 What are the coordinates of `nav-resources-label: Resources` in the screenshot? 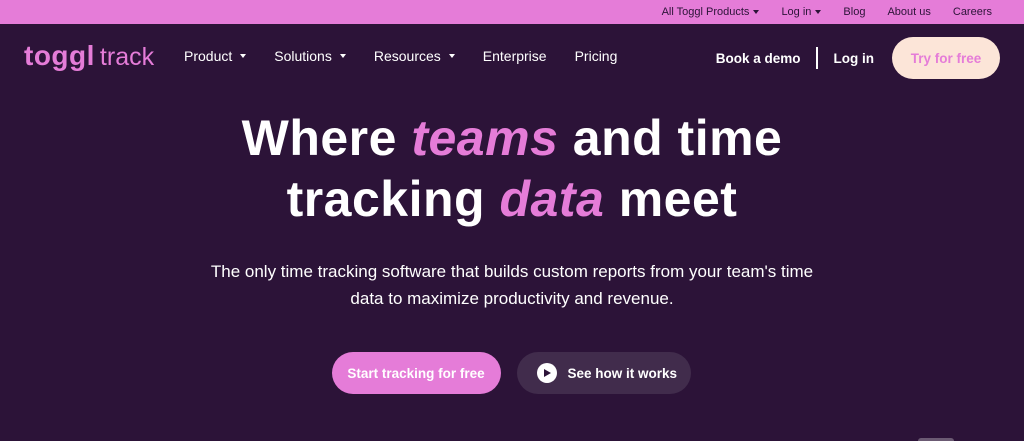 It's located at (407, 56).